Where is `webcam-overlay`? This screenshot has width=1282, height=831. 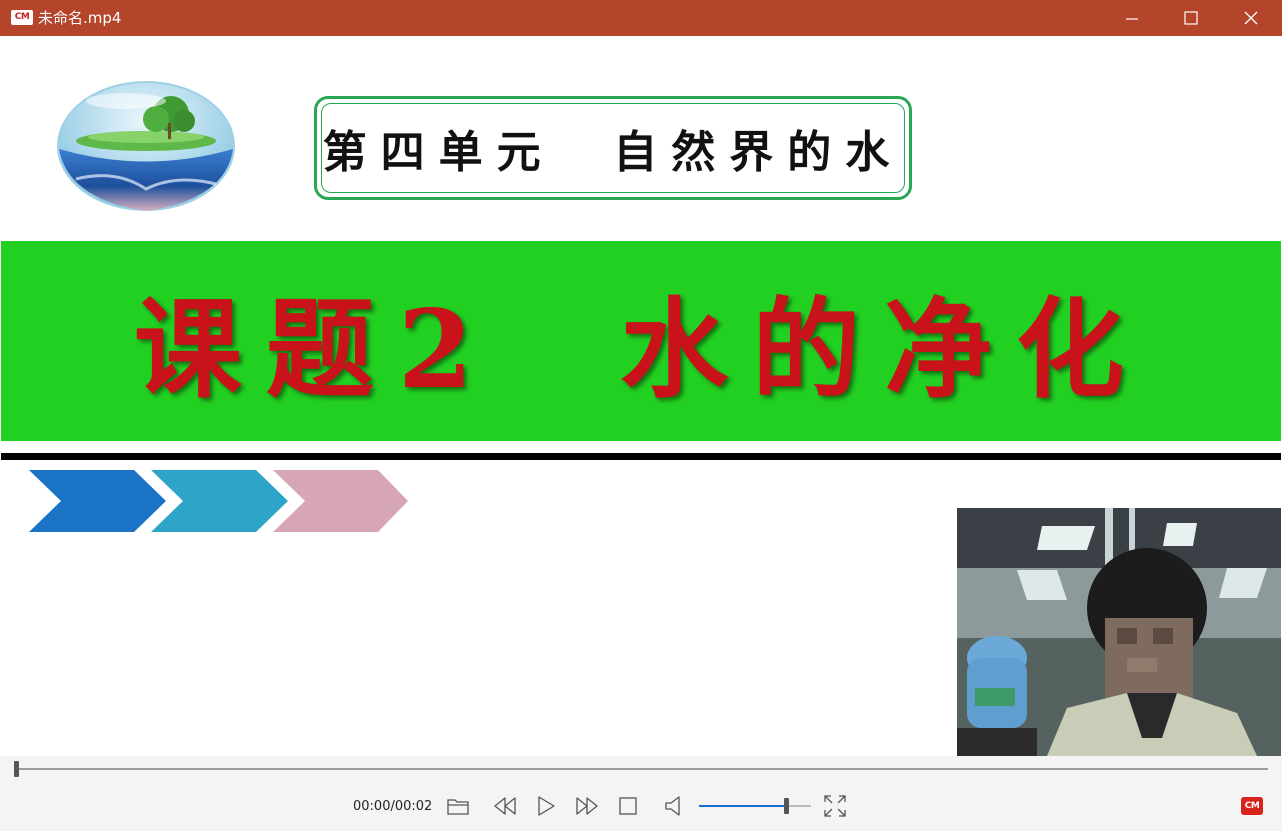
webcam-overlay is located at coordinates (1119, 632).